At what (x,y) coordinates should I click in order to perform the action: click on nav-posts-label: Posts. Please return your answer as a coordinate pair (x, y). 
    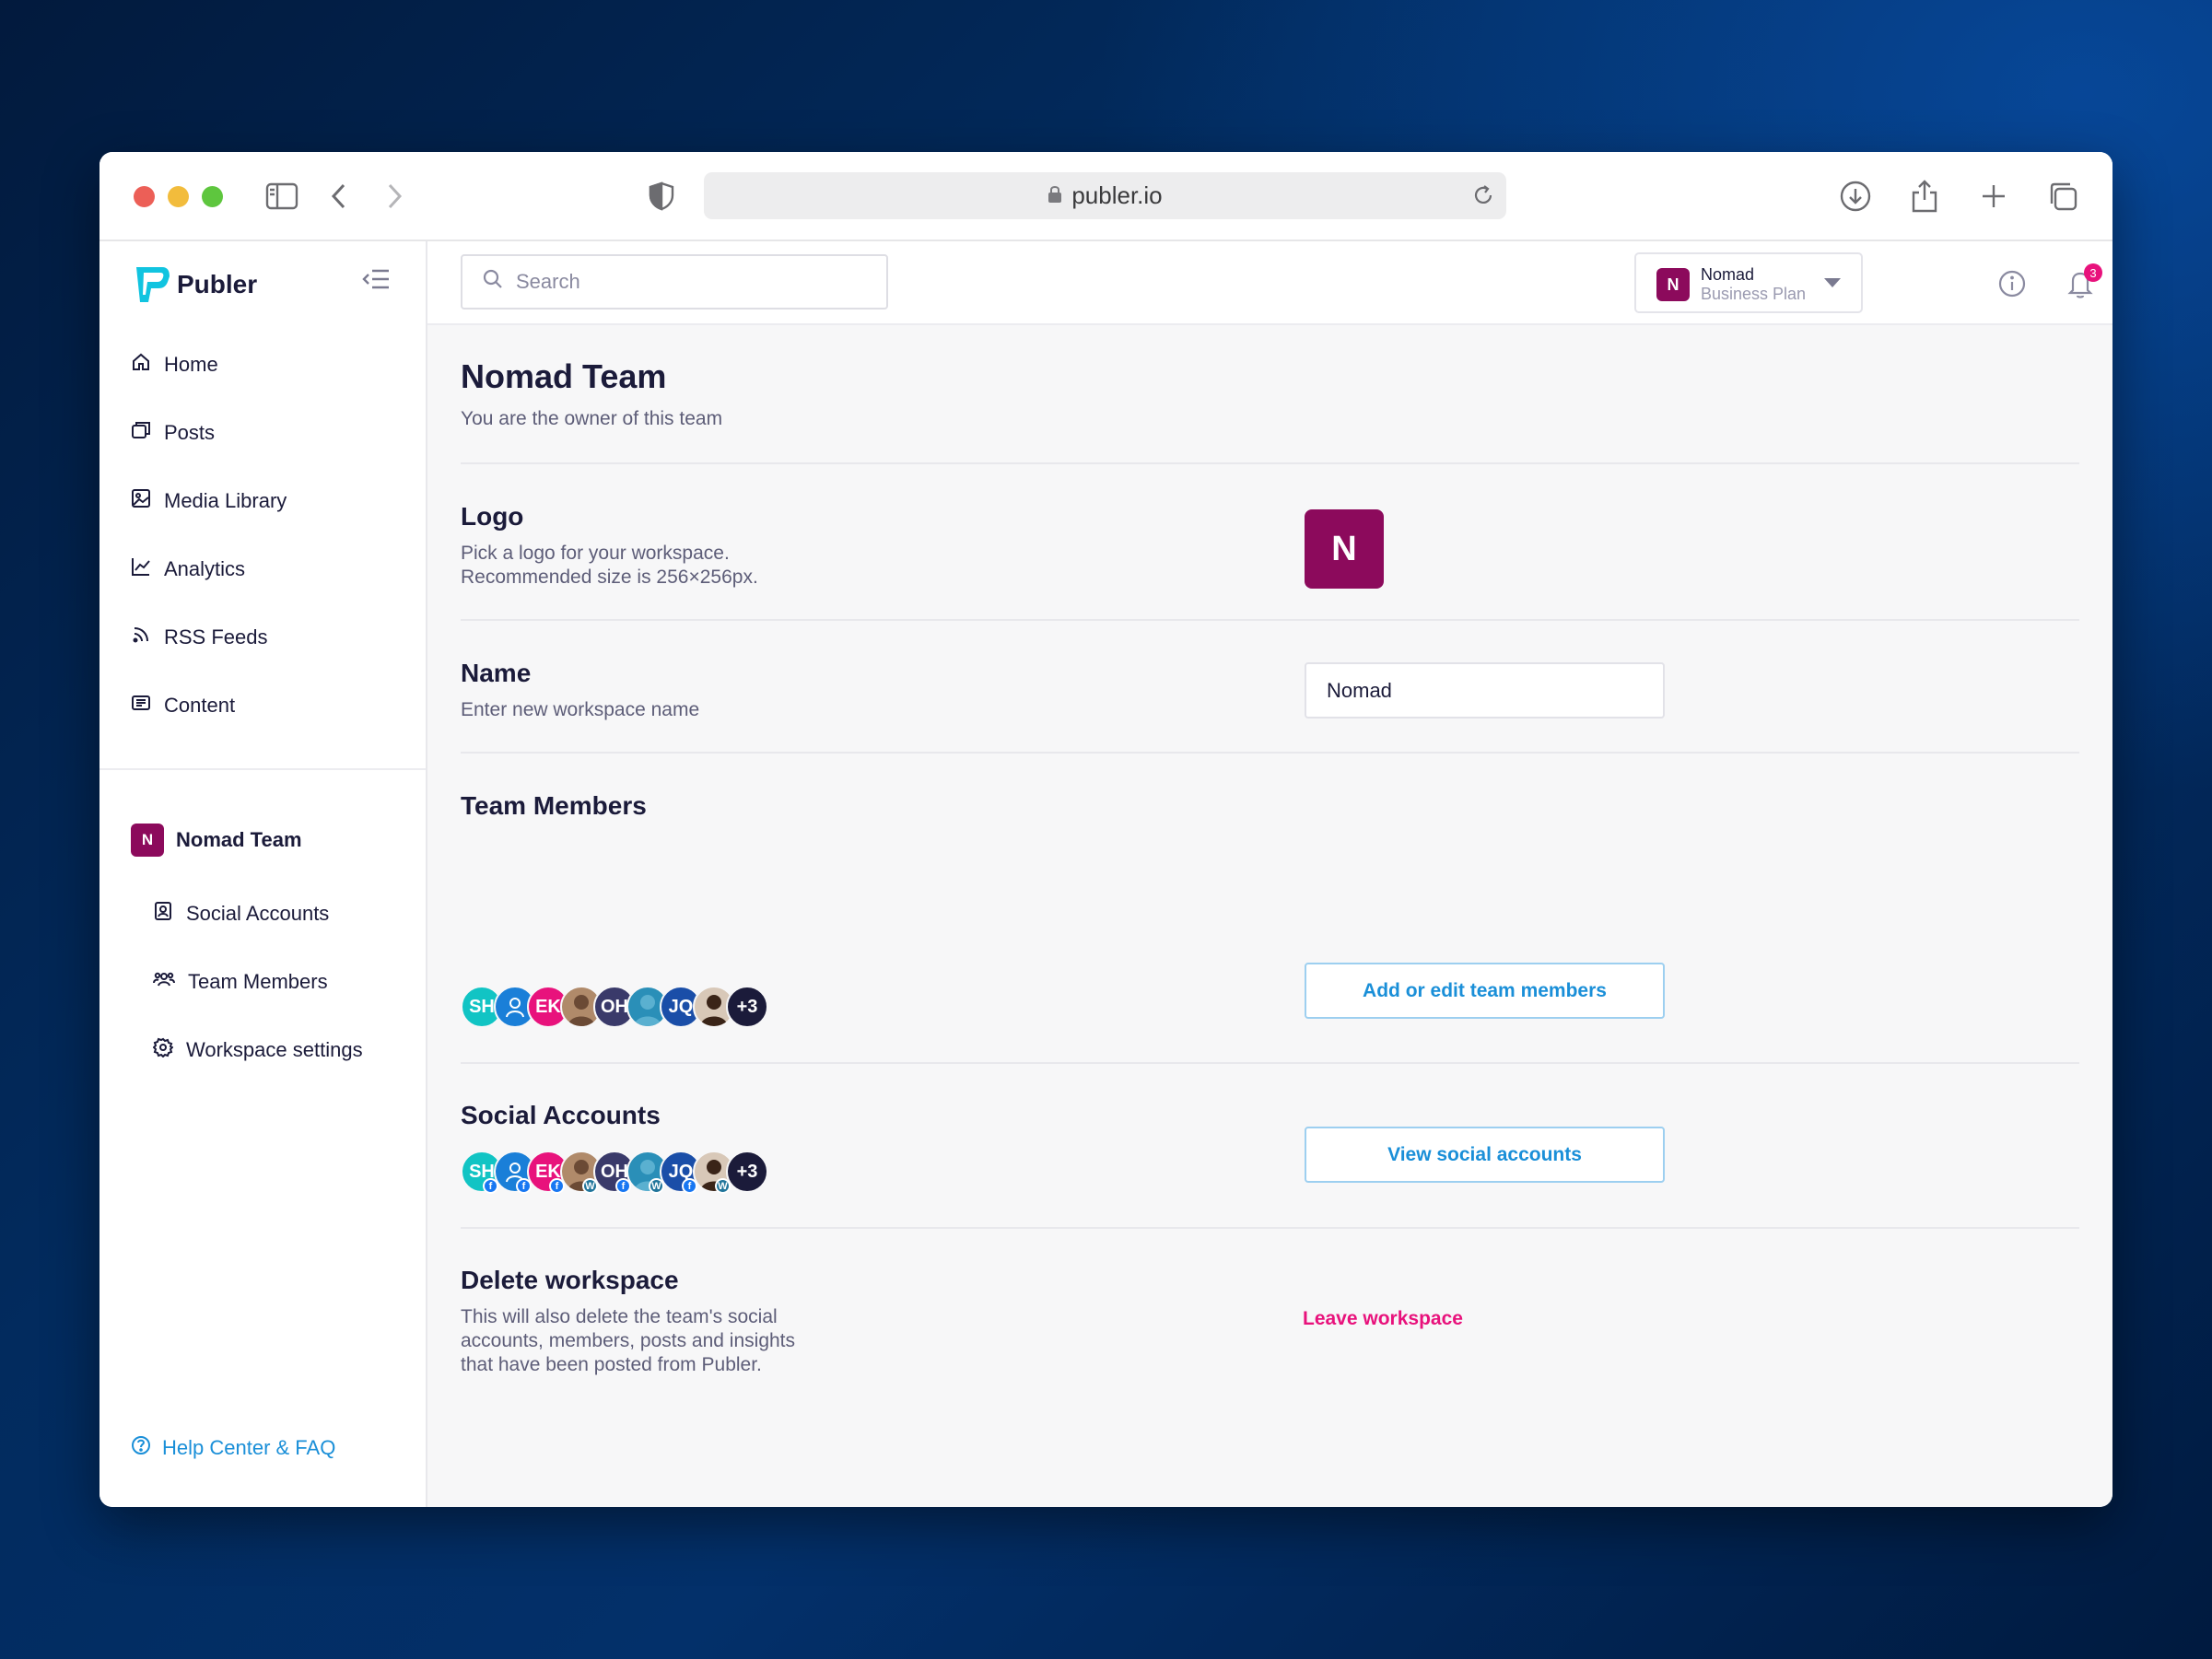
    Looking at the image, I should click on (190, 432).